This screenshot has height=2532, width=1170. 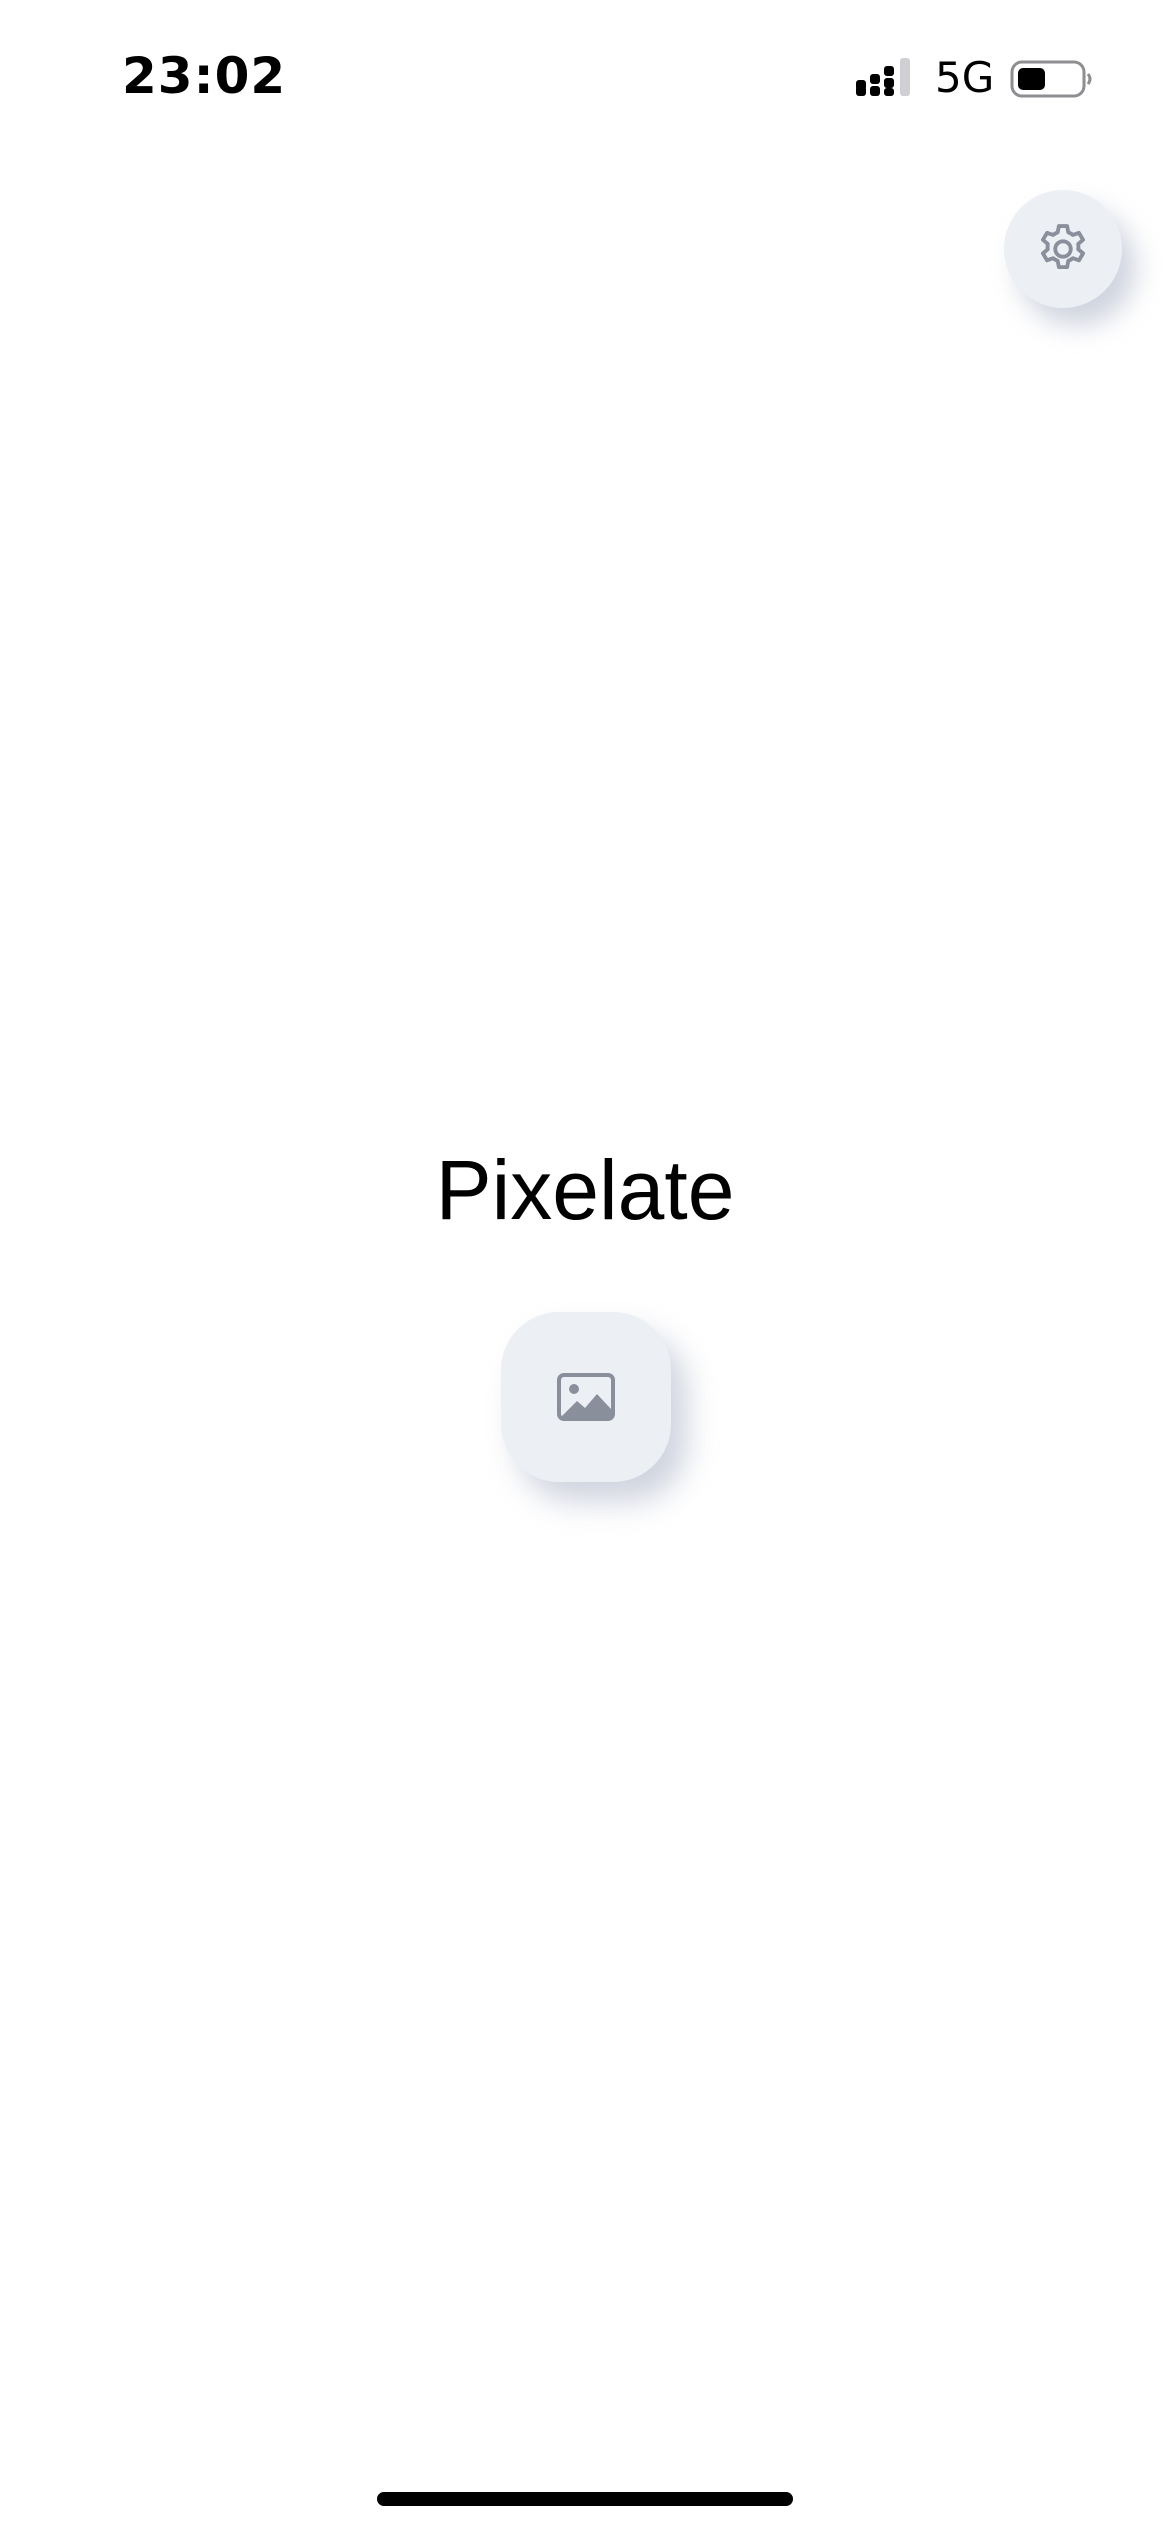 I want to click on signal-bars-icon, so click(x=883, y=77).